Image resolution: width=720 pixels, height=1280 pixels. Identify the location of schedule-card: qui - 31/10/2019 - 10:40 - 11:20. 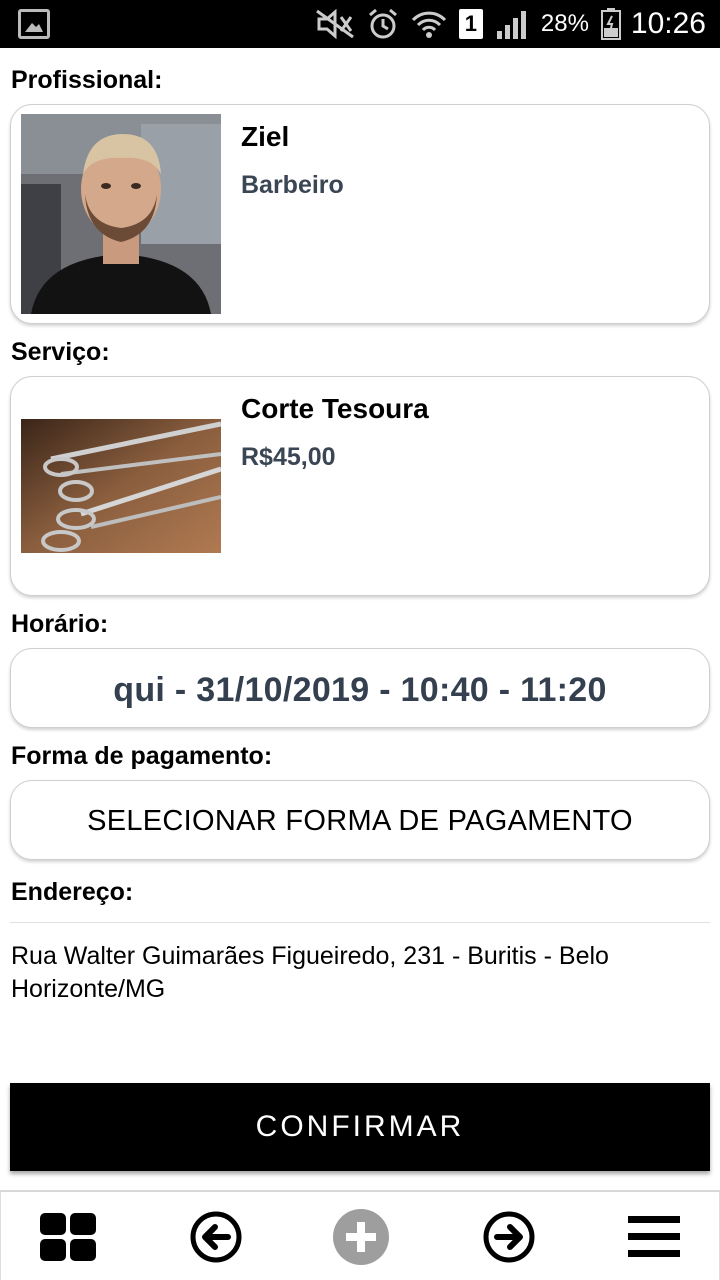
(360, 688).